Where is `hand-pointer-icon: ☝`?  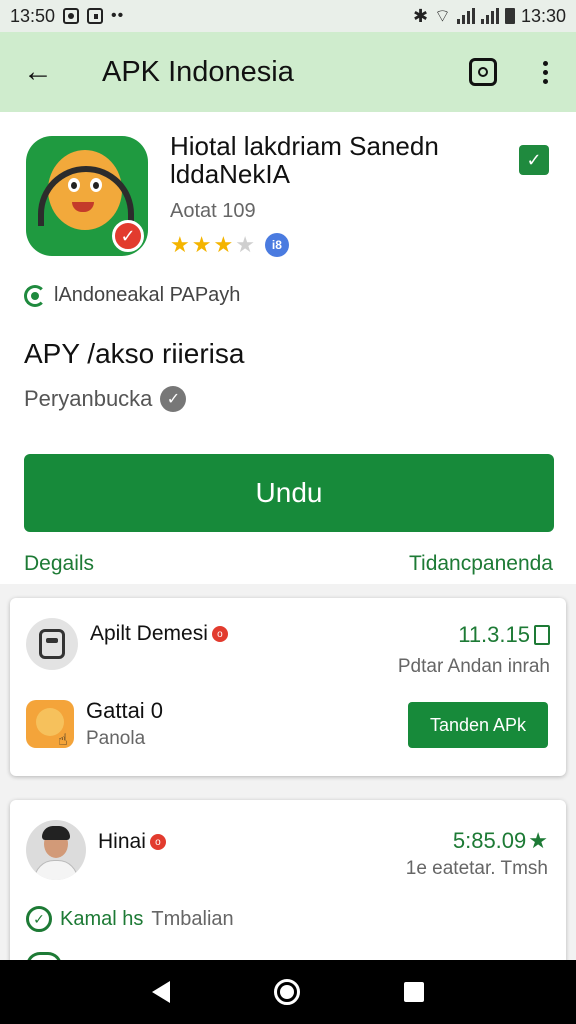 hand-pointer-icon: ☝ is located at coordinates (63, 740).